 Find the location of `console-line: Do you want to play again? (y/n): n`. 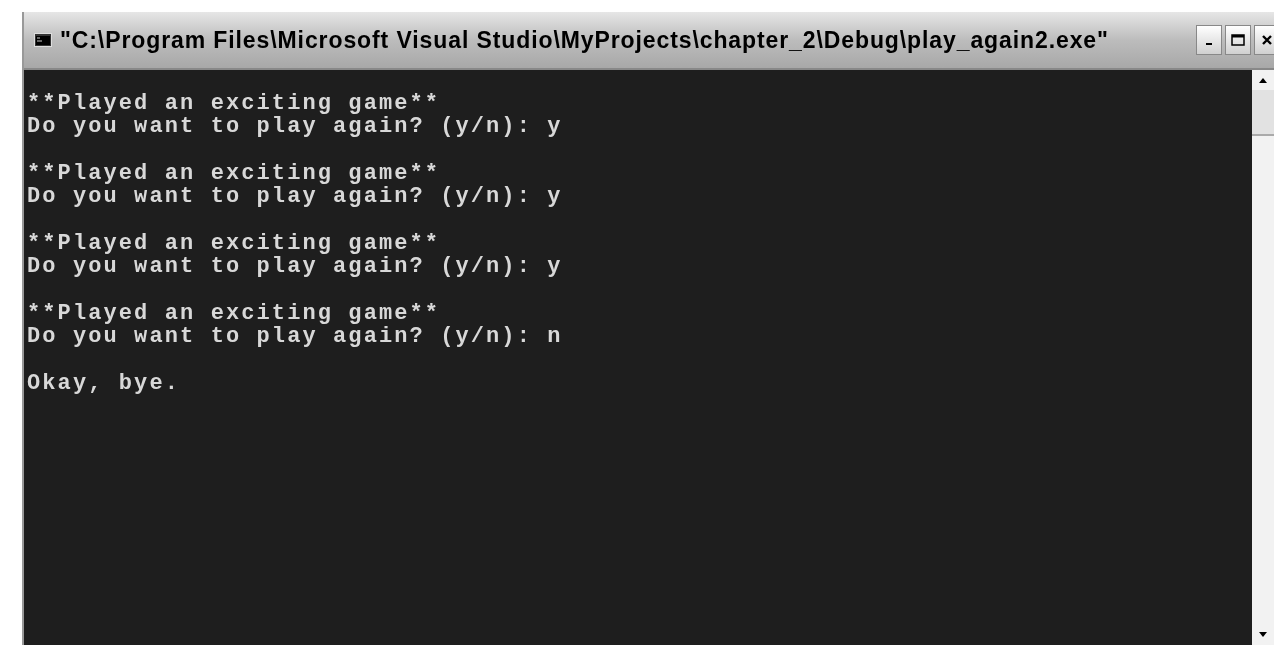

console-line: Do you want to play again? (y/n): n is located at coordinates (295, 336).